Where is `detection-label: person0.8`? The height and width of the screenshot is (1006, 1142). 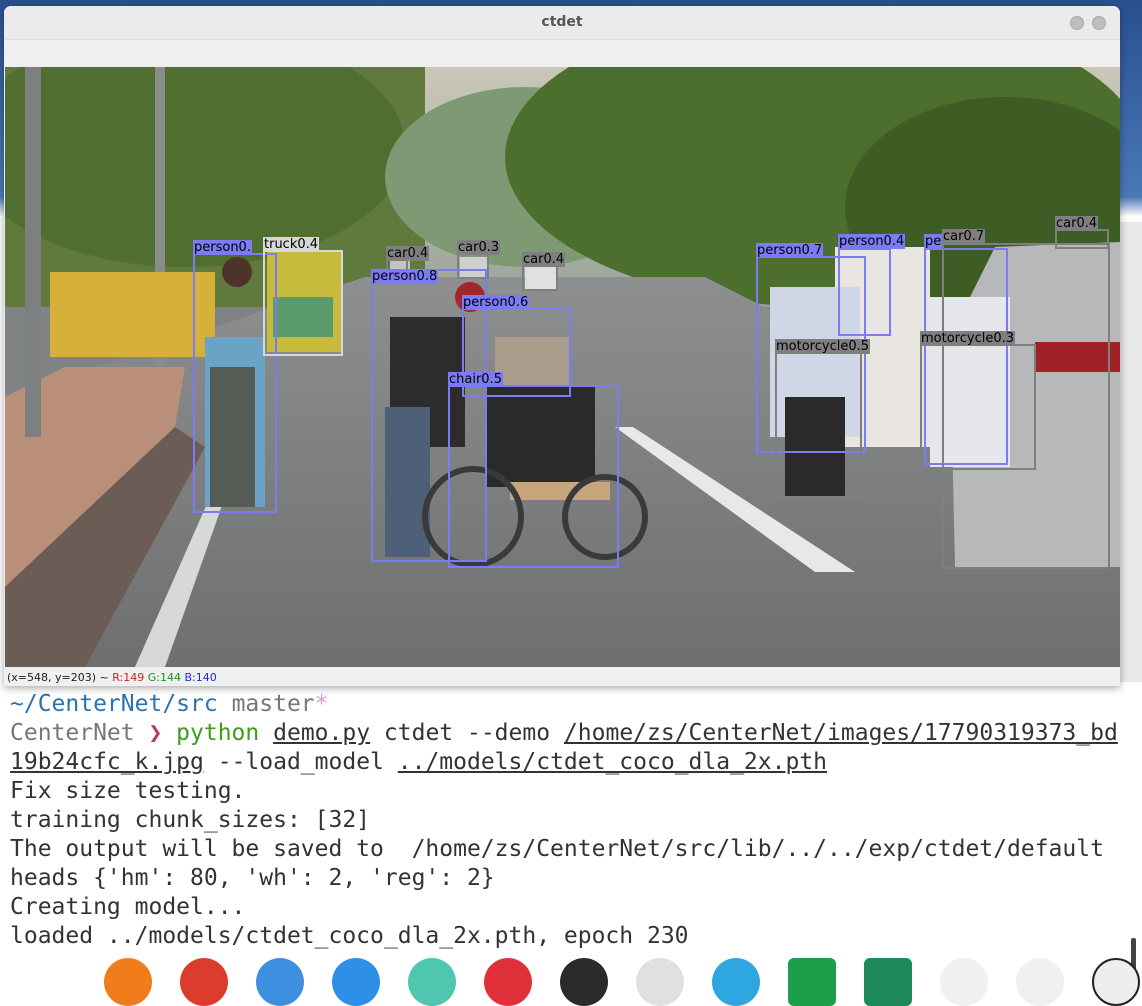
detection-label: person0.8 is located at coordinates (405, 276).